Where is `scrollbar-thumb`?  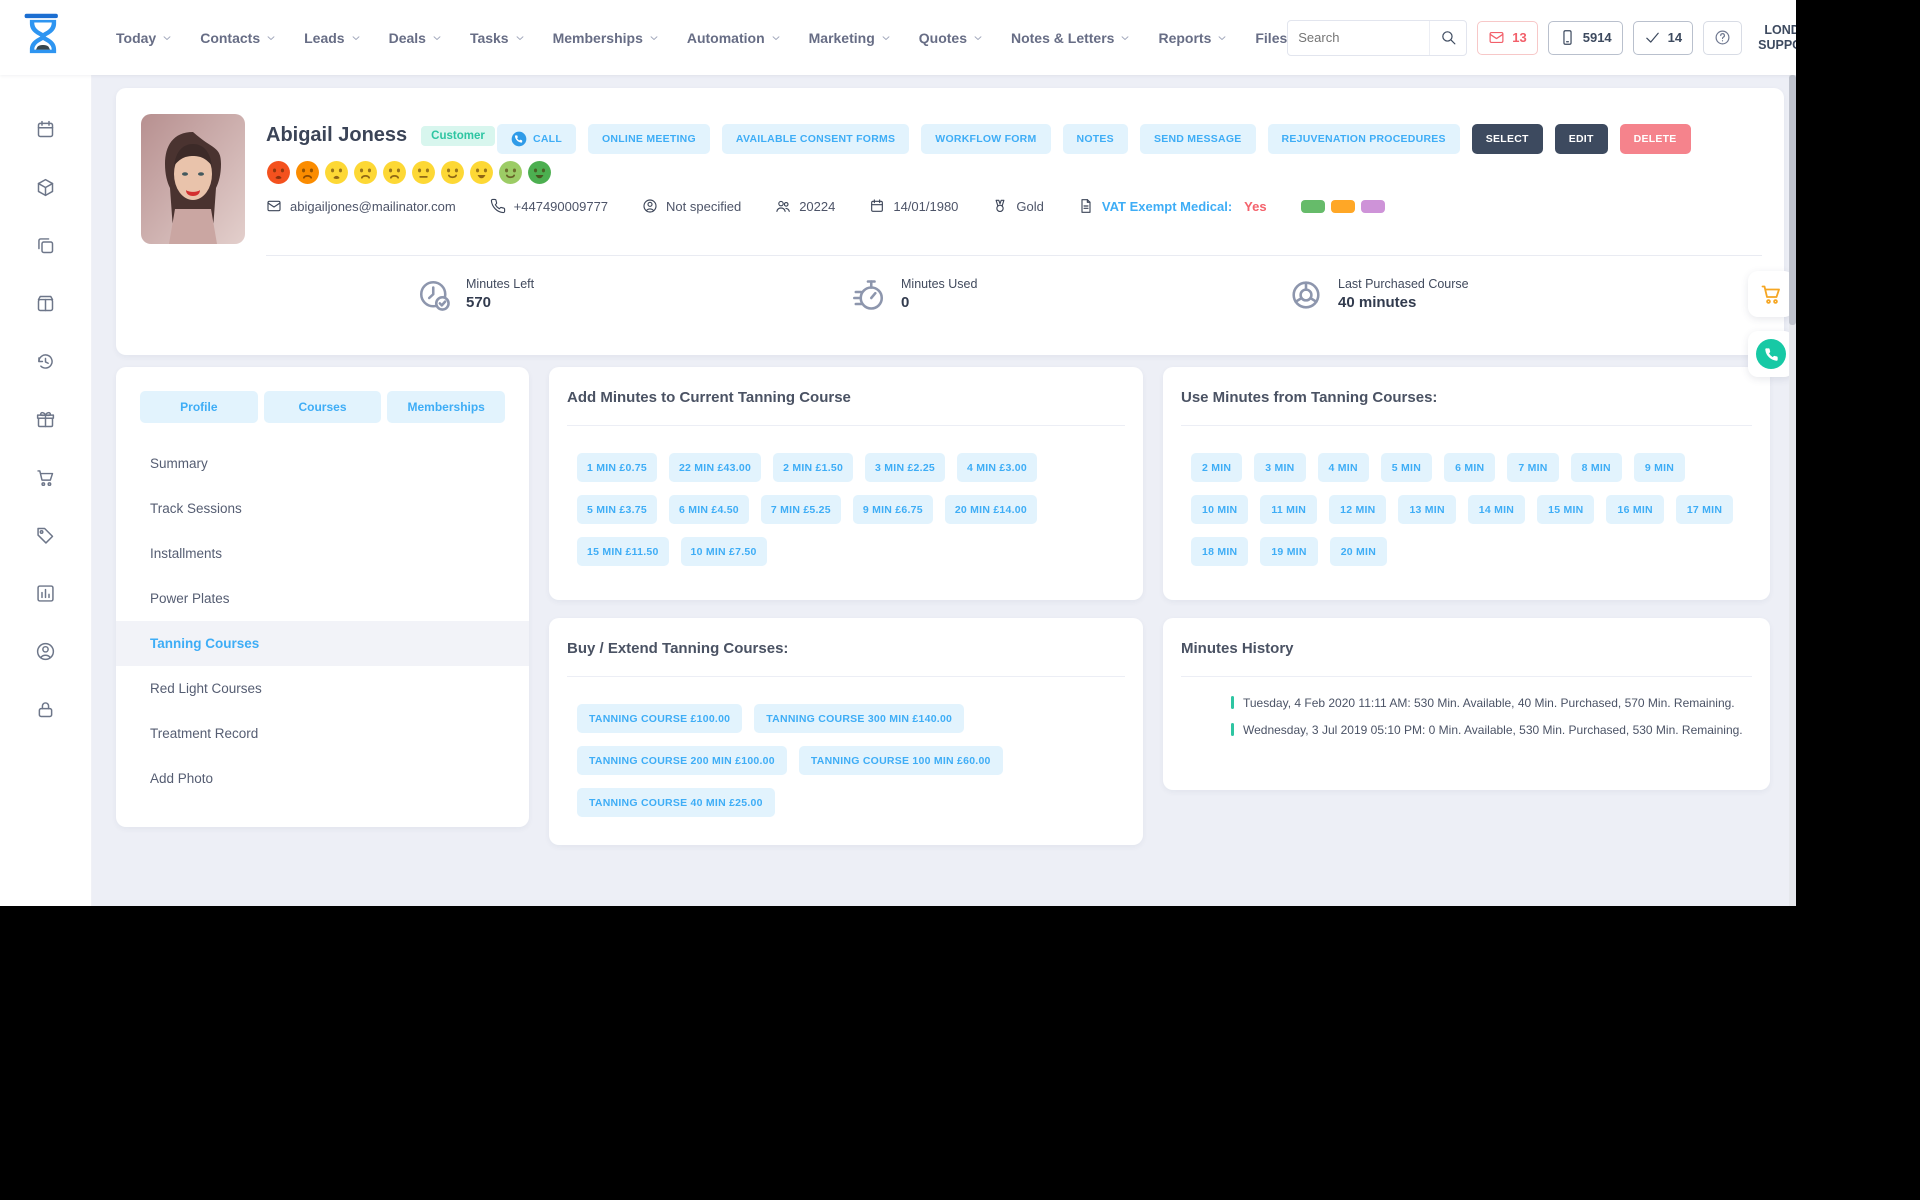 scrollbar-thumb is located at coordinates (1792, 200).